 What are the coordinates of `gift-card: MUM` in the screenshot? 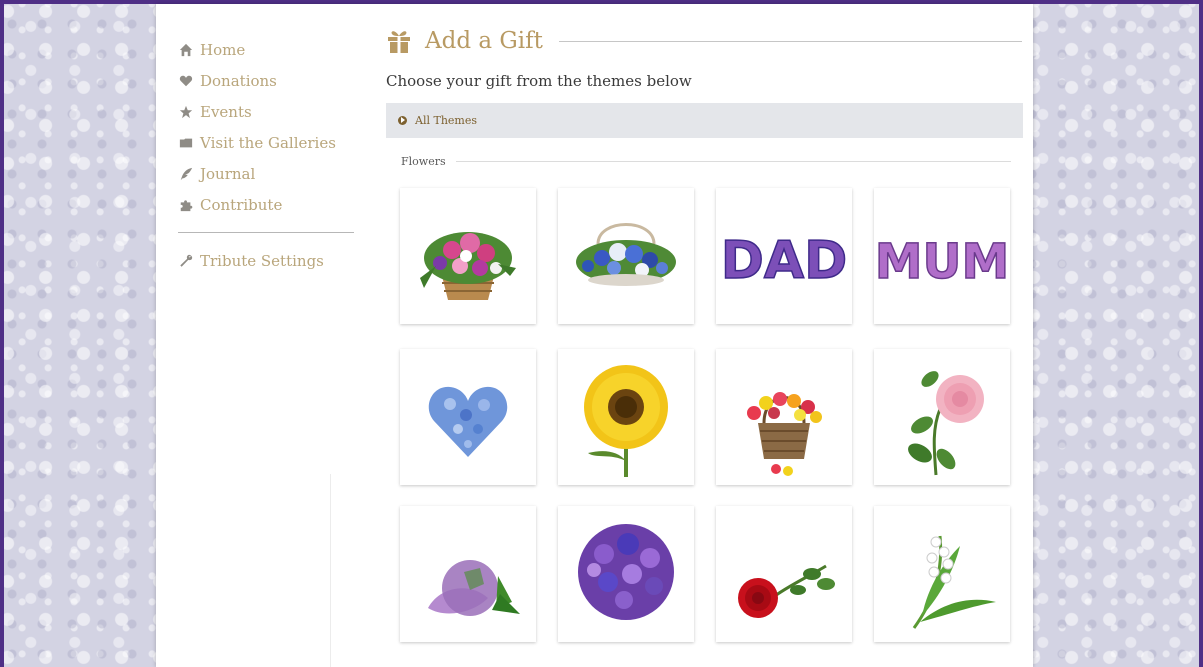 It's located at (942, 256).